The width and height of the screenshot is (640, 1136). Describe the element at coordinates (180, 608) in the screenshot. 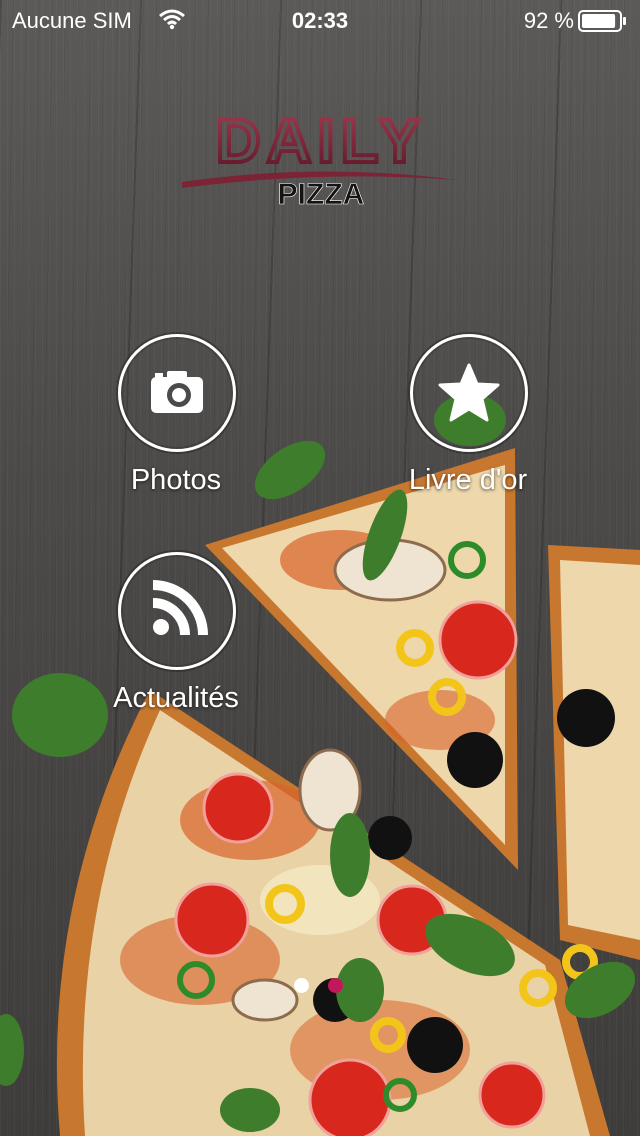

I see `rss-icon` at that location.